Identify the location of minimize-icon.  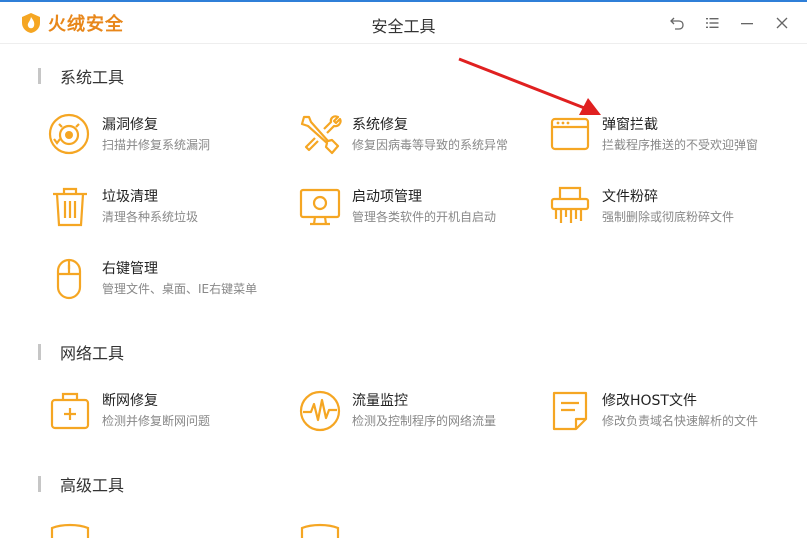
(747, 24).